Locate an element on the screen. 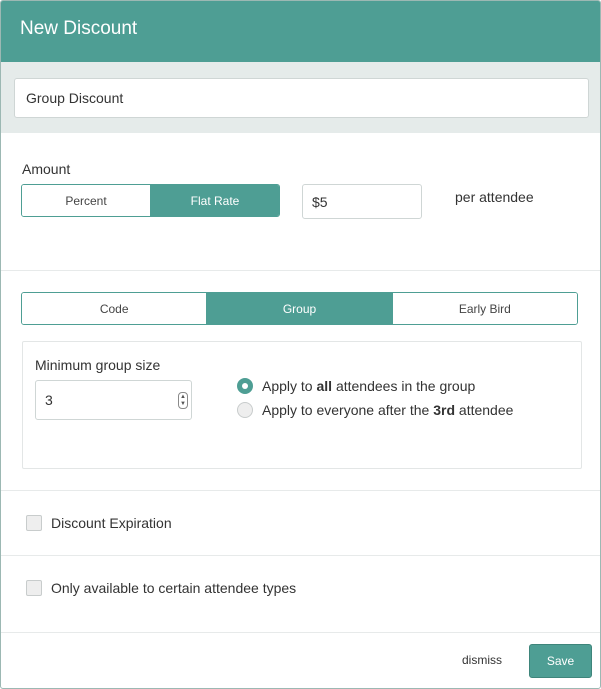  footer-divider is located at coordinates (300, 632).